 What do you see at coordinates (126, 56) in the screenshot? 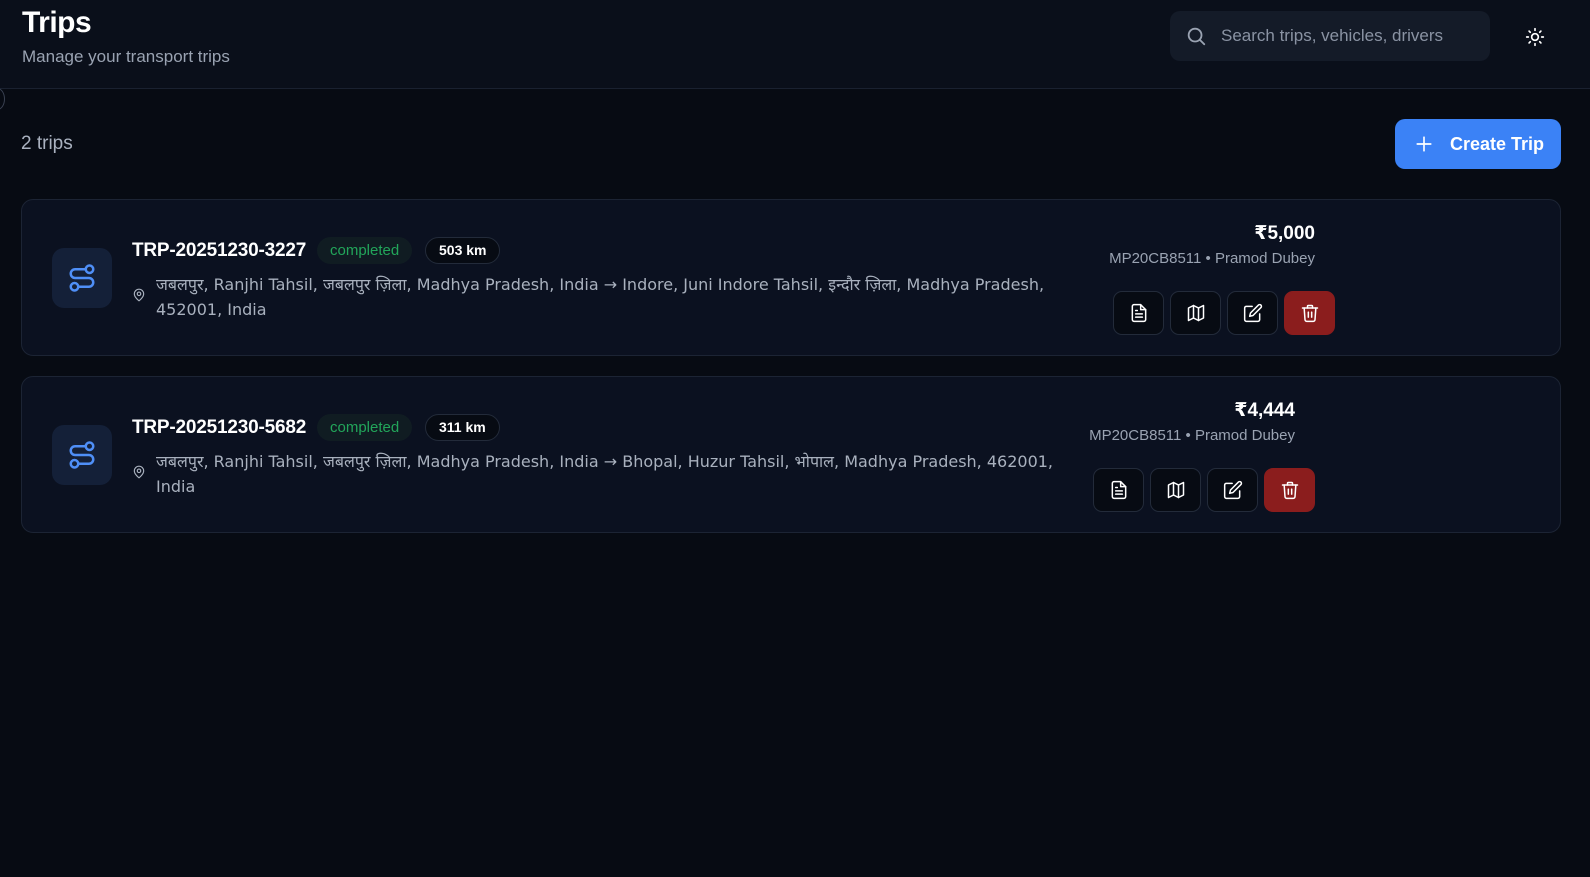
I see `page-subtitle: Manage your transport trips` at bounding box center [126, 56].